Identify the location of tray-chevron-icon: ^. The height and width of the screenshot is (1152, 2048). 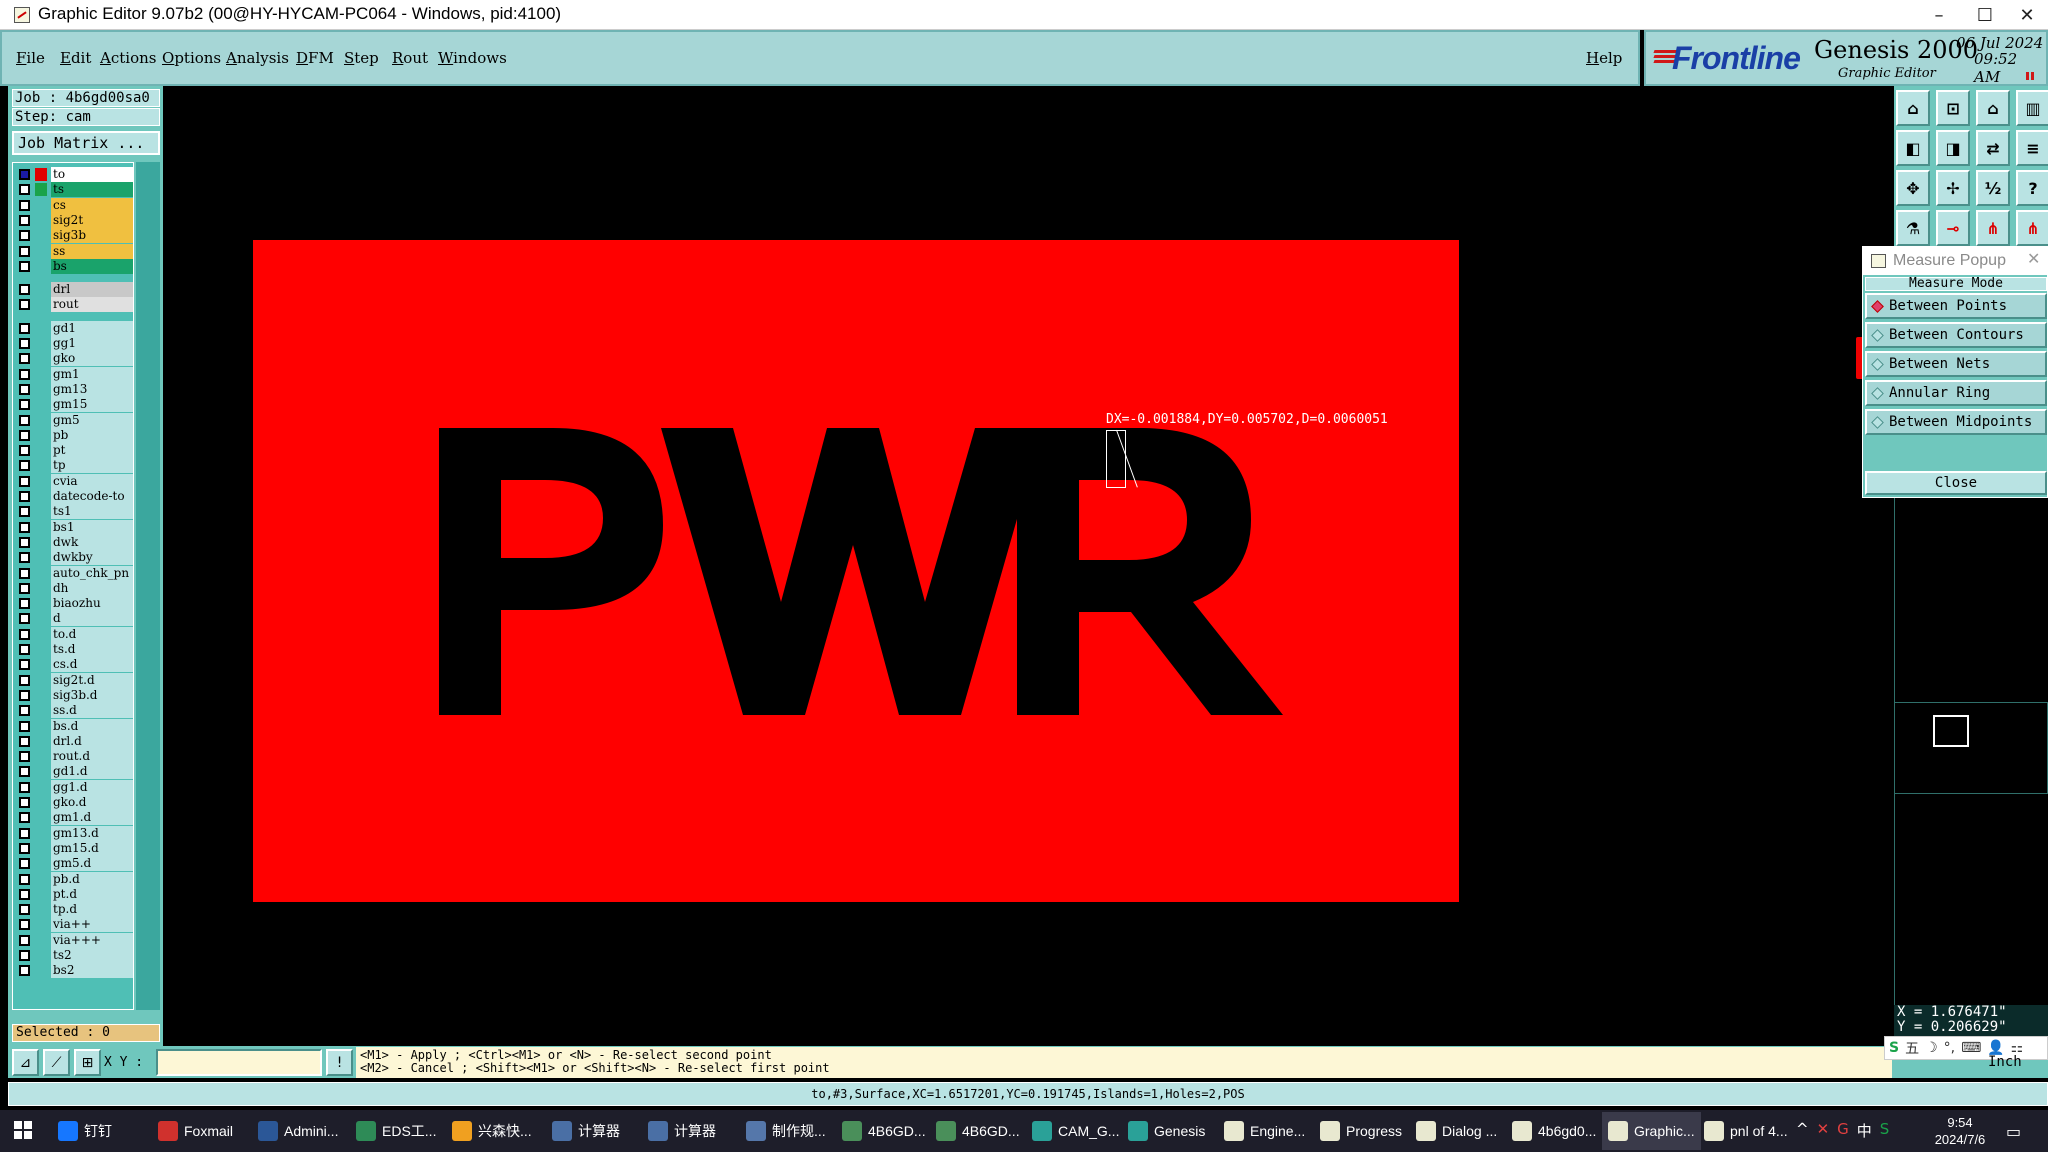
(1802, 1130).